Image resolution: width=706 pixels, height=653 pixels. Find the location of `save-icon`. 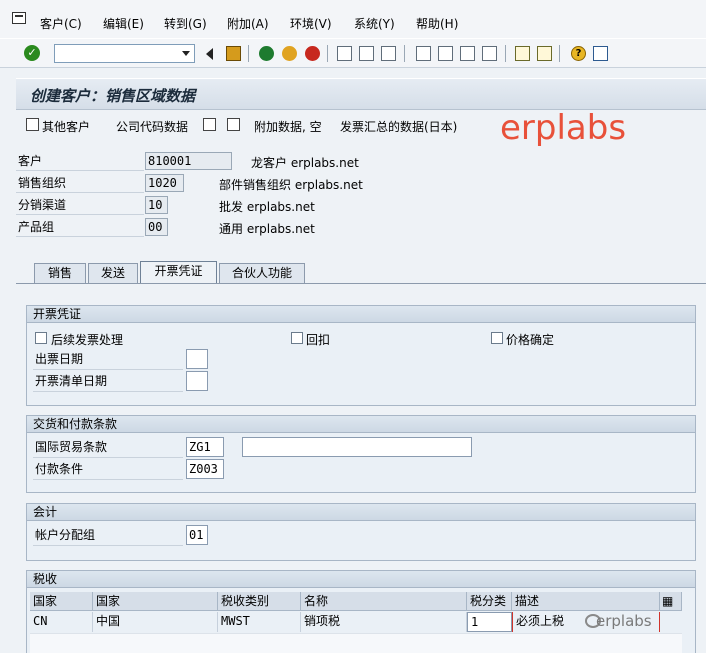

save-icon is located at coordinates (233, 53).